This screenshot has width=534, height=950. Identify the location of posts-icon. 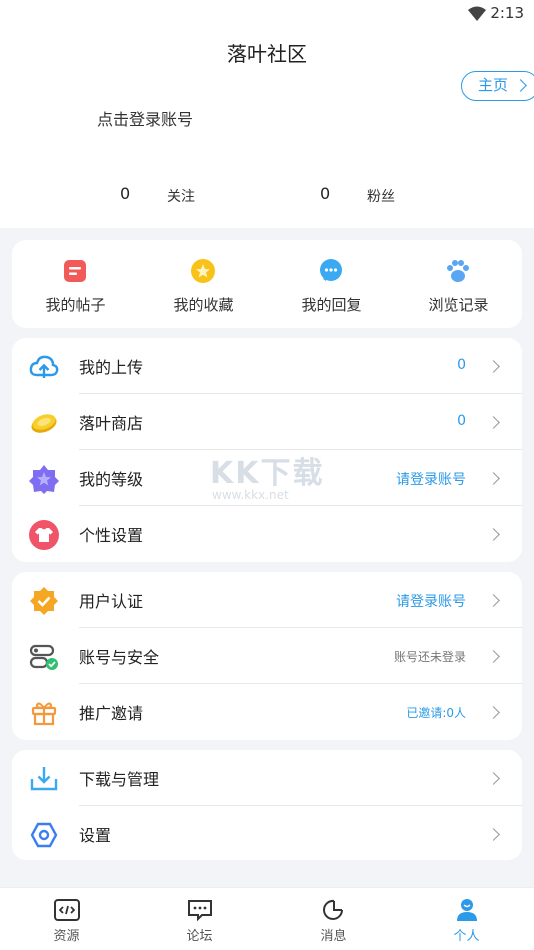
(75, 271).